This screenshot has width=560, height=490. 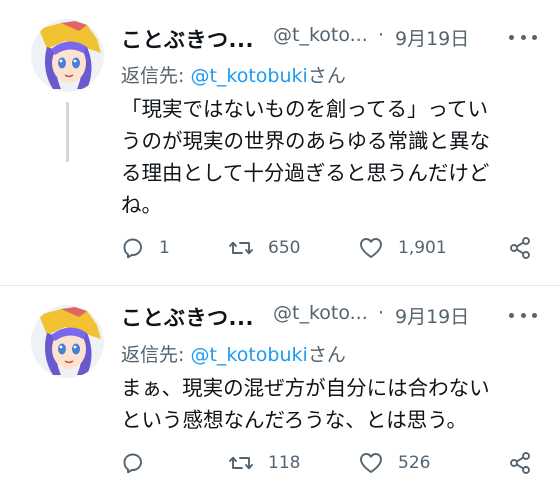 What do you see at coordinates (284, 248) in the screenshot?
I see `retweet-count: 650` at bounding box center [284, 248].